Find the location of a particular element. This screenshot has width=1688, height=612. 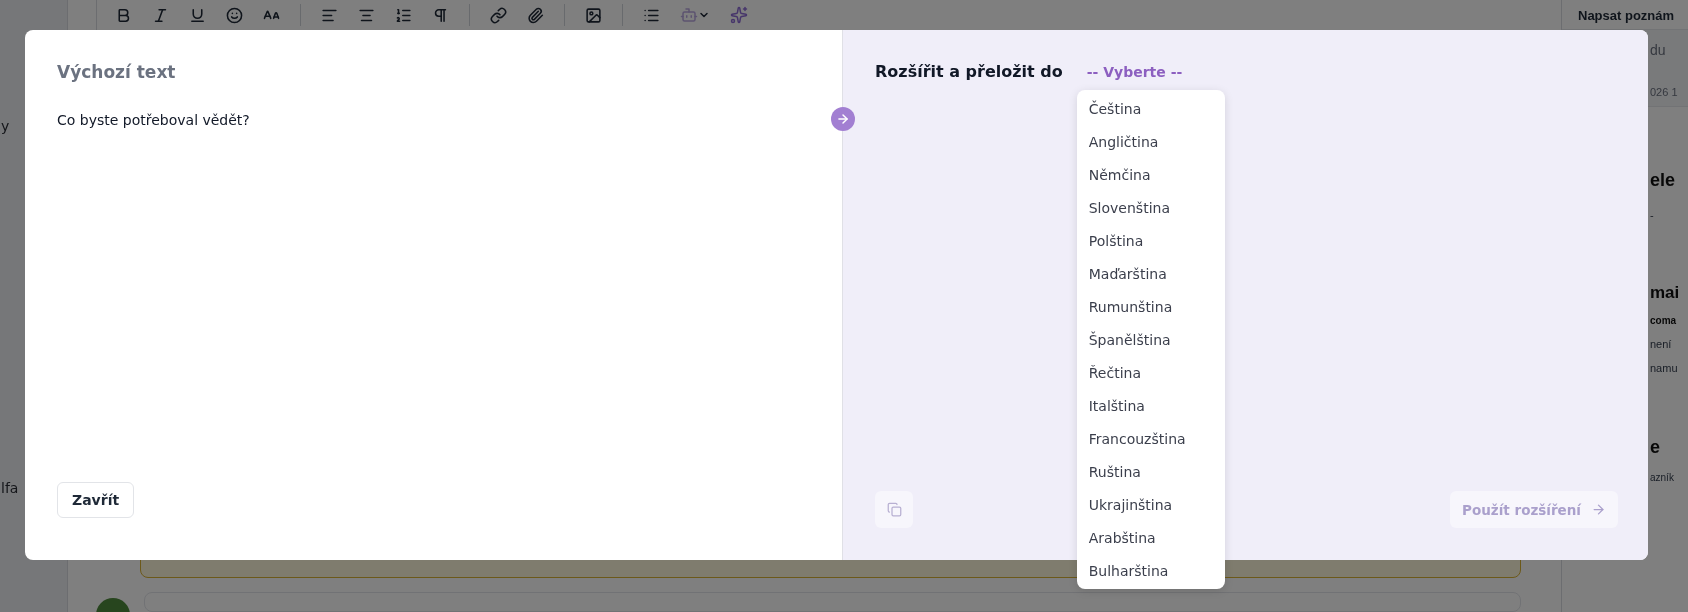

language-option: Čeština is located at coordinates (1150, 108).